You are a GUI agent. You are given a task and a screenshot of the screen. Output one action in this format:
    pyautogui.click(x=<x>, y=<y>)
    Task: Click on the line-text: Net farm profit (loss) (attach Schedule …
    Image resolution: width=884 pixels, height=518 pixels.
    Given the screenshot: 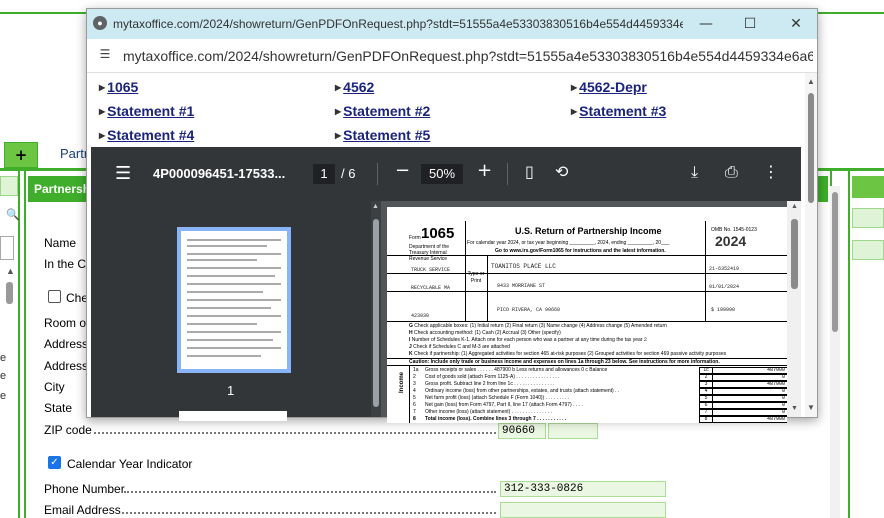 What is the action you would take?
    pyautogui.click(x=497, y=398)
    